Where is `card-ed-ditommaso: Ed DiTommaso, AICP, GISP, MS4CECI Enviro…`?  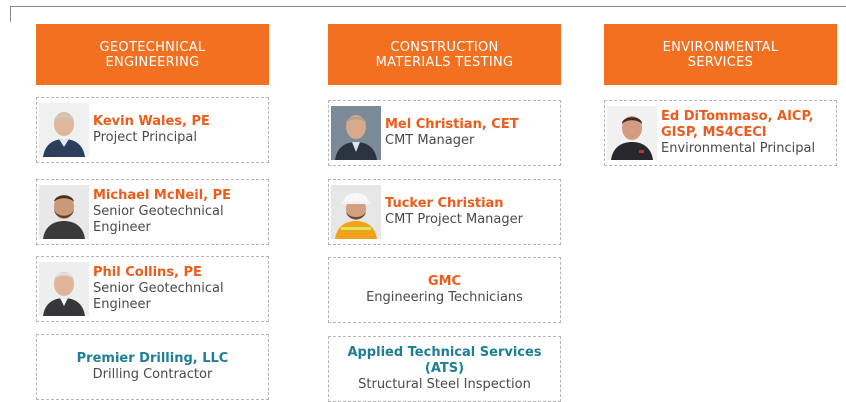
card-ed-ditommaso: Ed DiTommaso, AICP, GISP, MS4CECI Enviro… is located at coordinates (720, 133).